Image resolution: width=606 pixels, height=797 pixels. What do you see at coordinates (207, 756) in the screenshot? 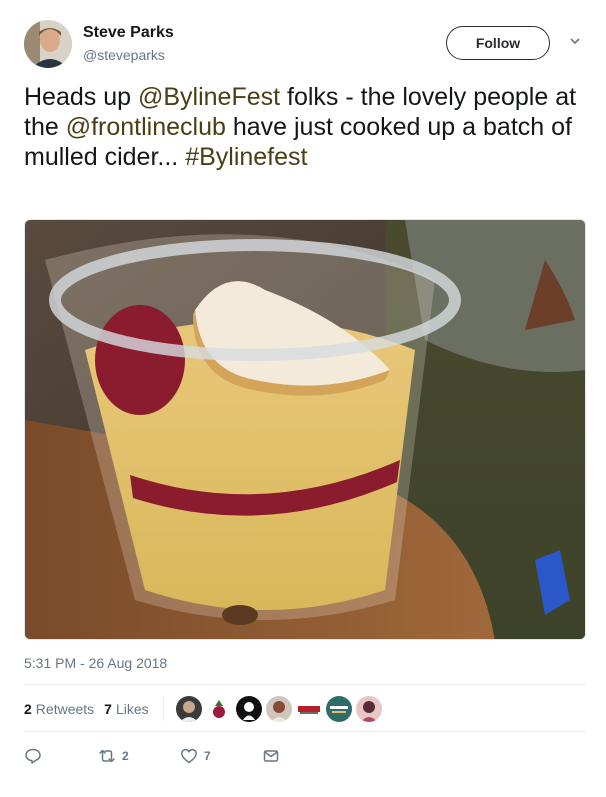
I see `like-count: 7` at bounding box center [207, 756].